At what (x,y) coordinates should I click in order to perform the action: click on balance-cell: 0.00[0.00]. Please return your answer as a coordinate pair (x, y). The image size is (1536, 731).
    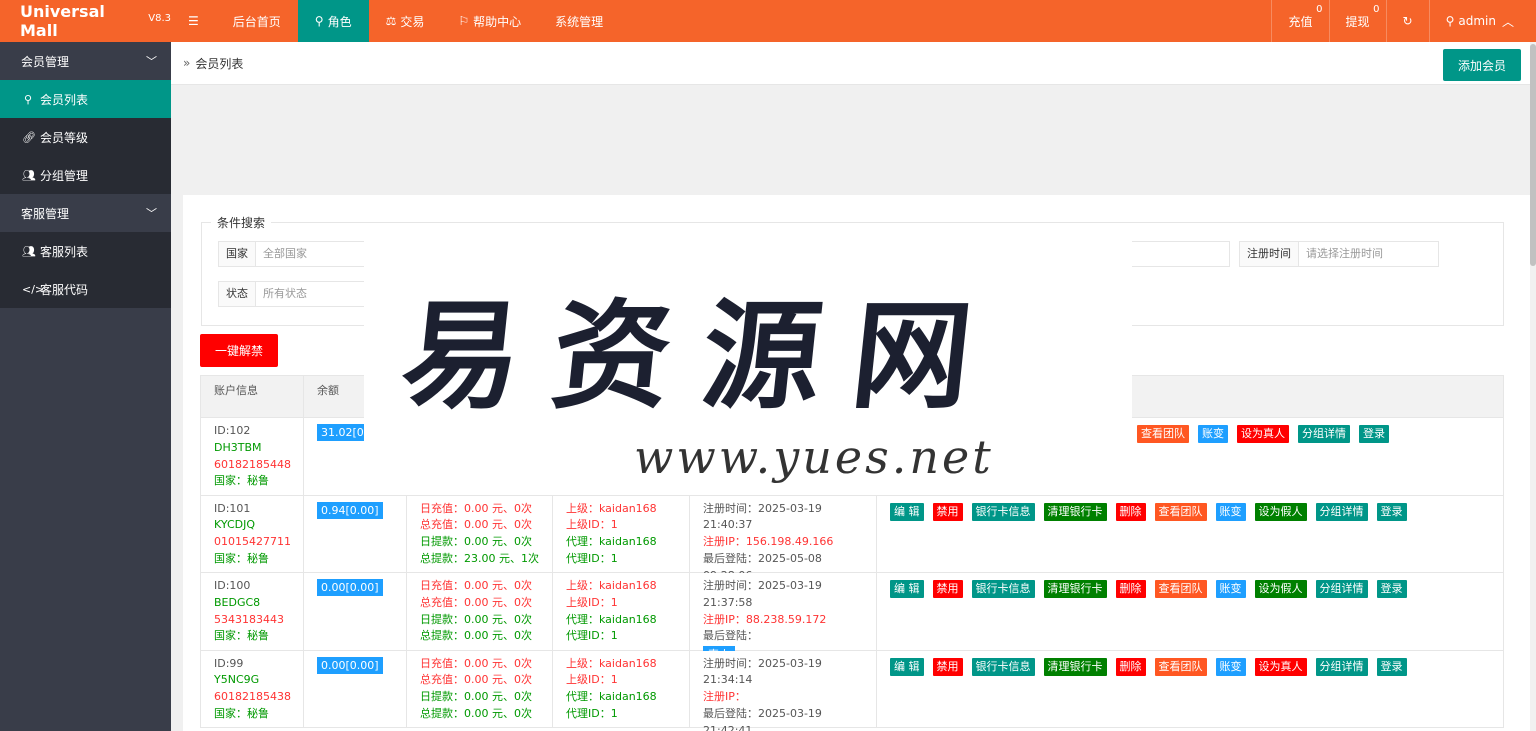
    Looking at the image, I should click on (355, 611).